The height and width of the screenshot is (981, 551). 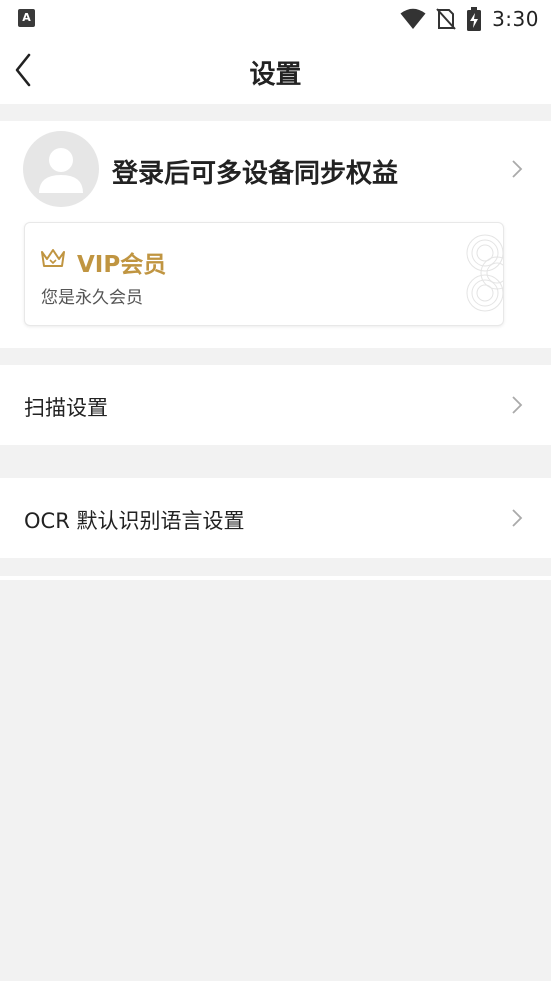 What do you see at coordinates (484, 273) in the screenshot?
I see `wave-pattern-icon` at bounding box center [484, 273].